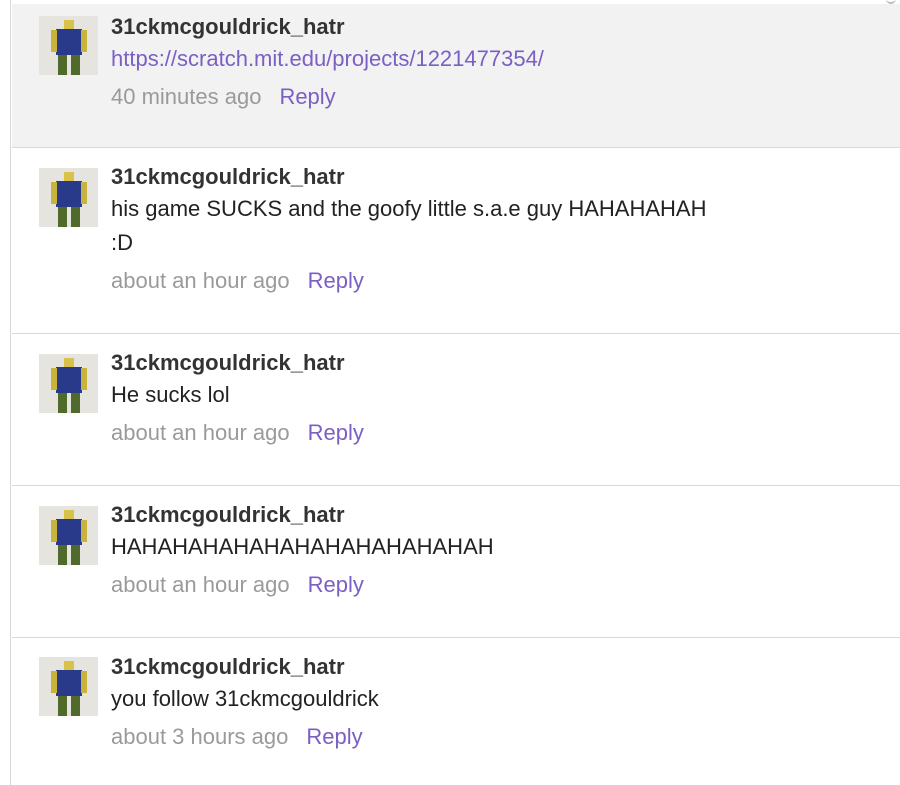 This screenshot has height=785, width=900. I want to click on comment-timestamp: about 3 hours ago, so click(200, 736).